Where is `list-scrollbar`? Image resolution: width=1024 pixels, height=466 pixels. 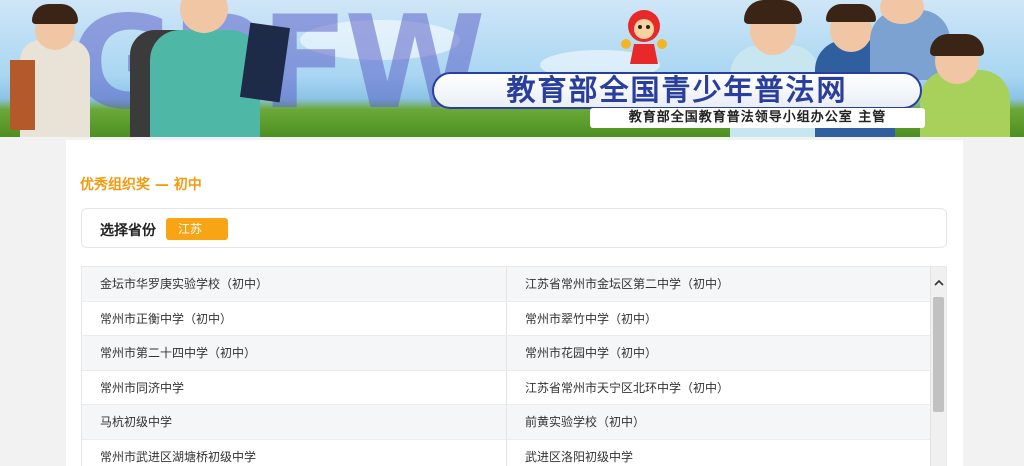
list-scrollbar is located at coordinates (938, 366).